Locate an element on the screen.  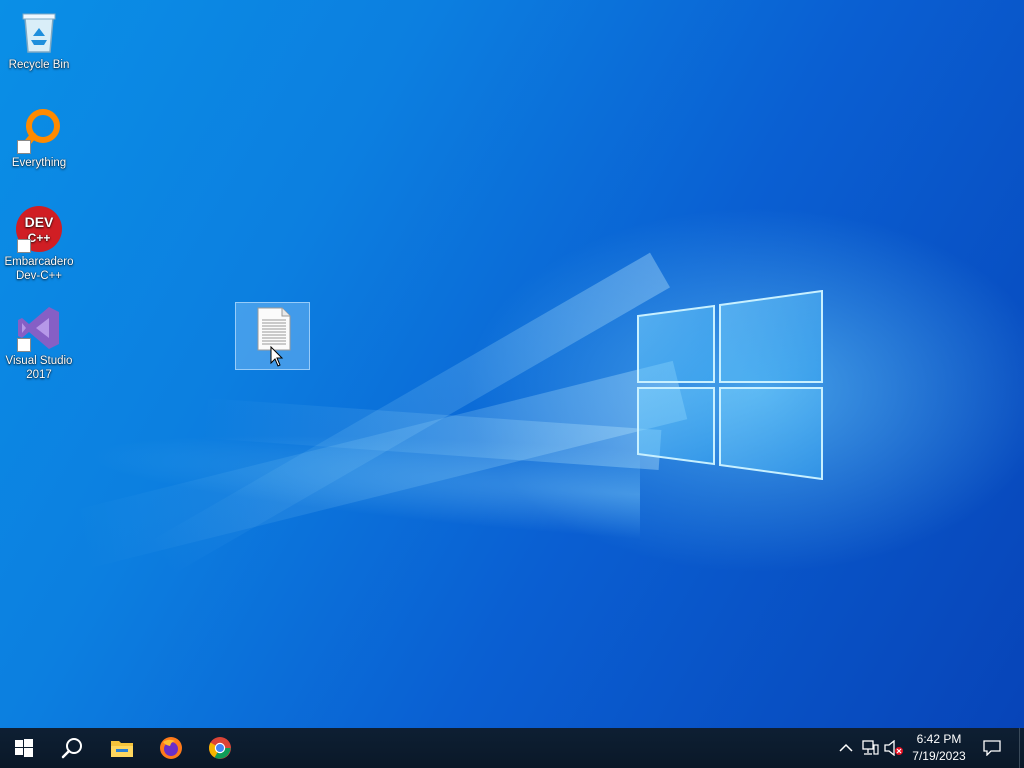
network-icon is located at coordinates (870, 747).